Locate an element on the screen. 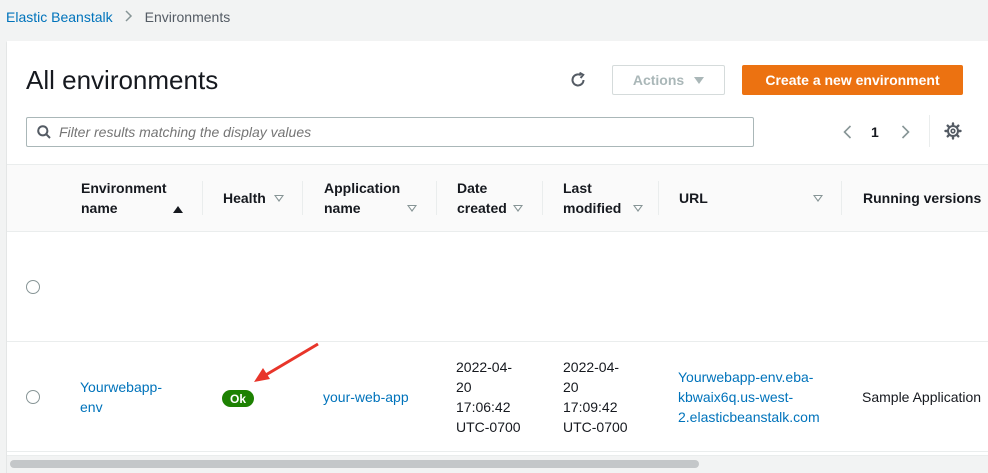 The width and height of the screenshot is (988, 473). column-header-label: Environment is located at coordinates (124, 188).